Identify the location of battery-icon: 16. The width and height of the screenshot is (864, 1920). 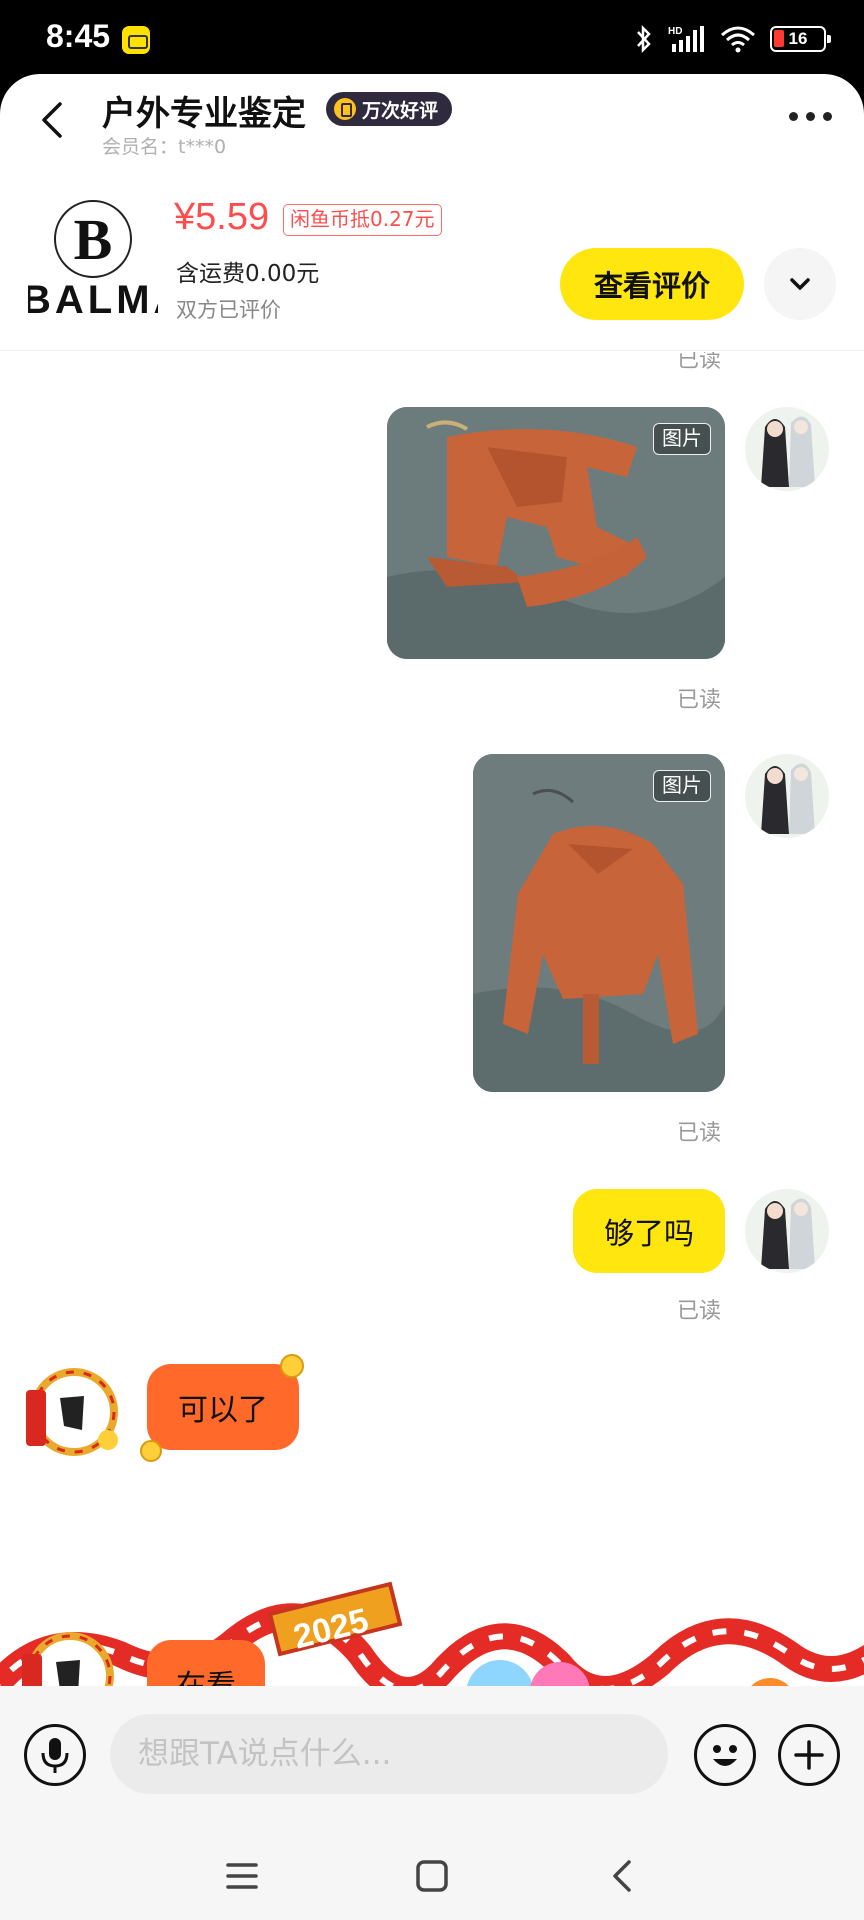
(800, 39).